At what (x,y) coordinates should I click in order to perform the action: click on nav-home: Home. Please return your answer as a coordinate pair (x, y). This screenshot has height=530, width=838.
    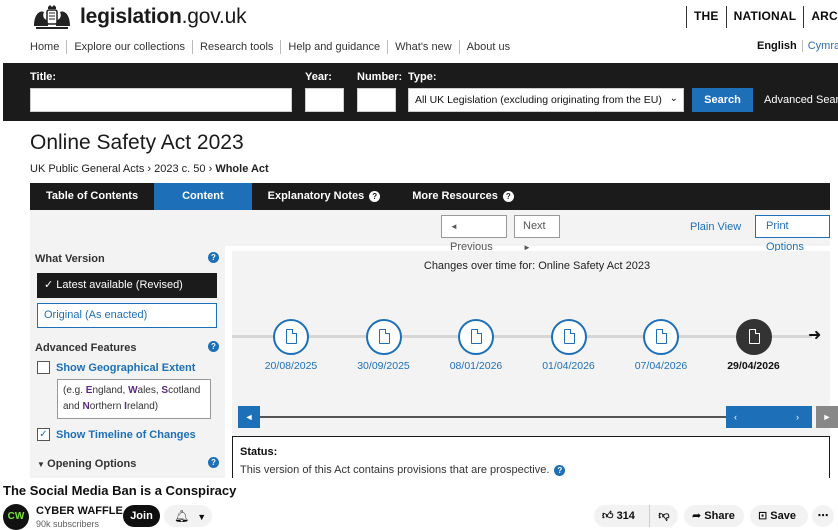
    Looking at the image, I should click on (48, 47).